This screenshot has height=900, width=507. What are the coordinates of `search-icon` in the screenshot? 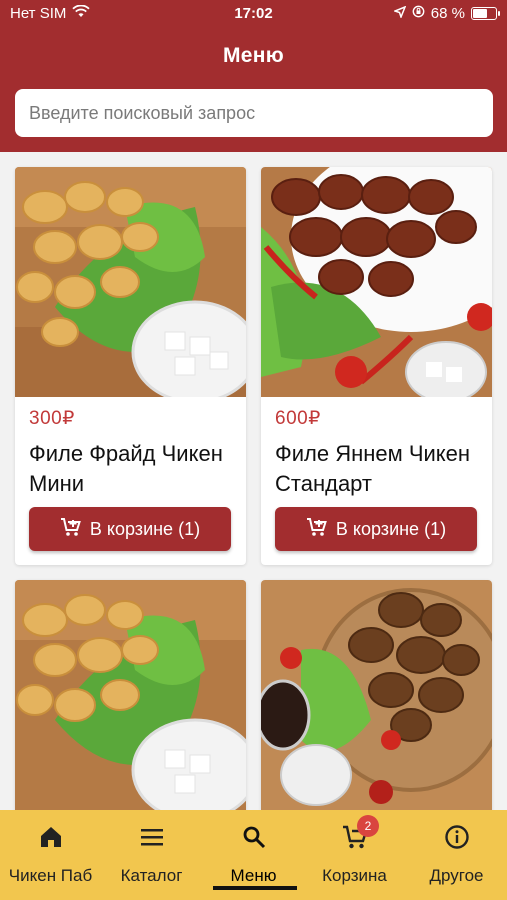 It's located at (254, 838).